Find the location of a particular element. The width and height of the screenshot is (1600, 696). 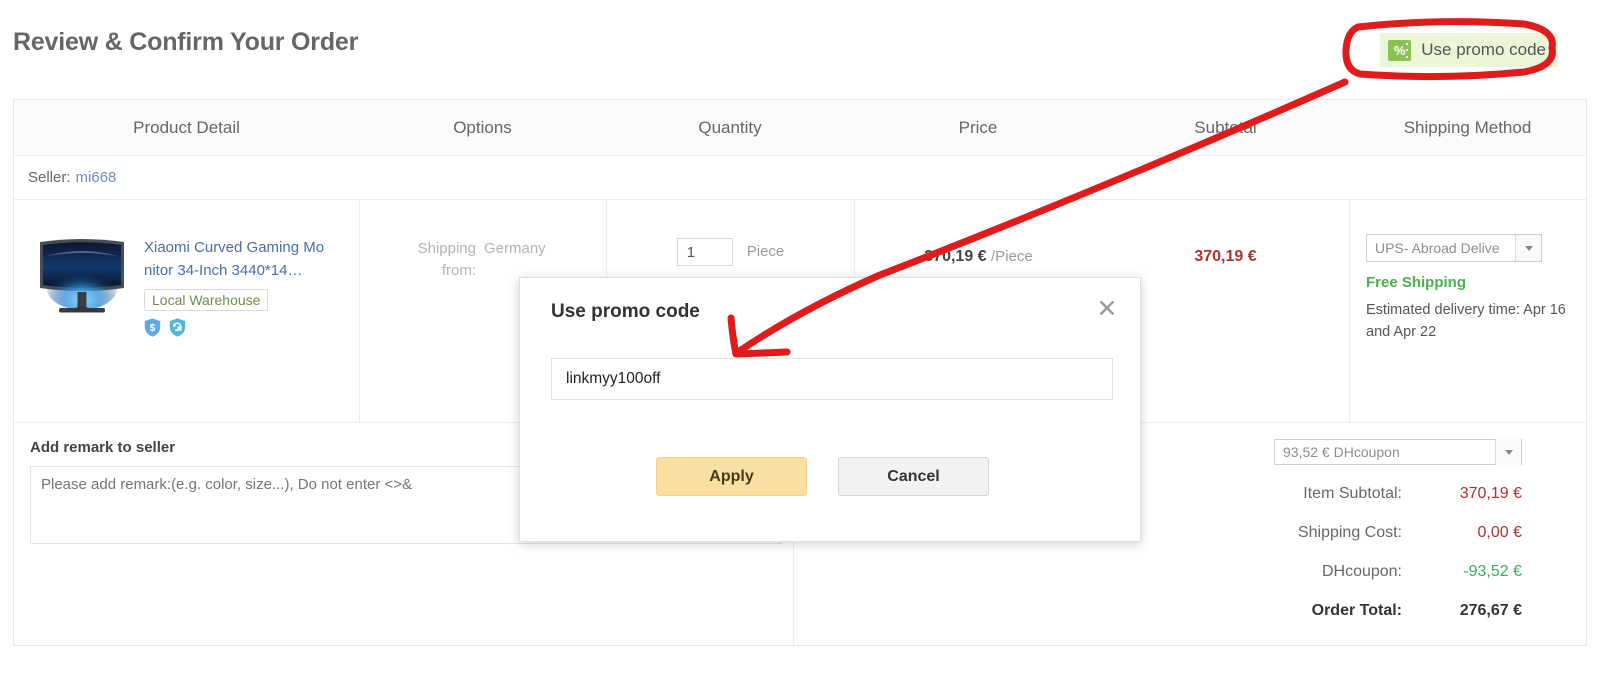

promo-code-input is located at coordinates (832, 379).